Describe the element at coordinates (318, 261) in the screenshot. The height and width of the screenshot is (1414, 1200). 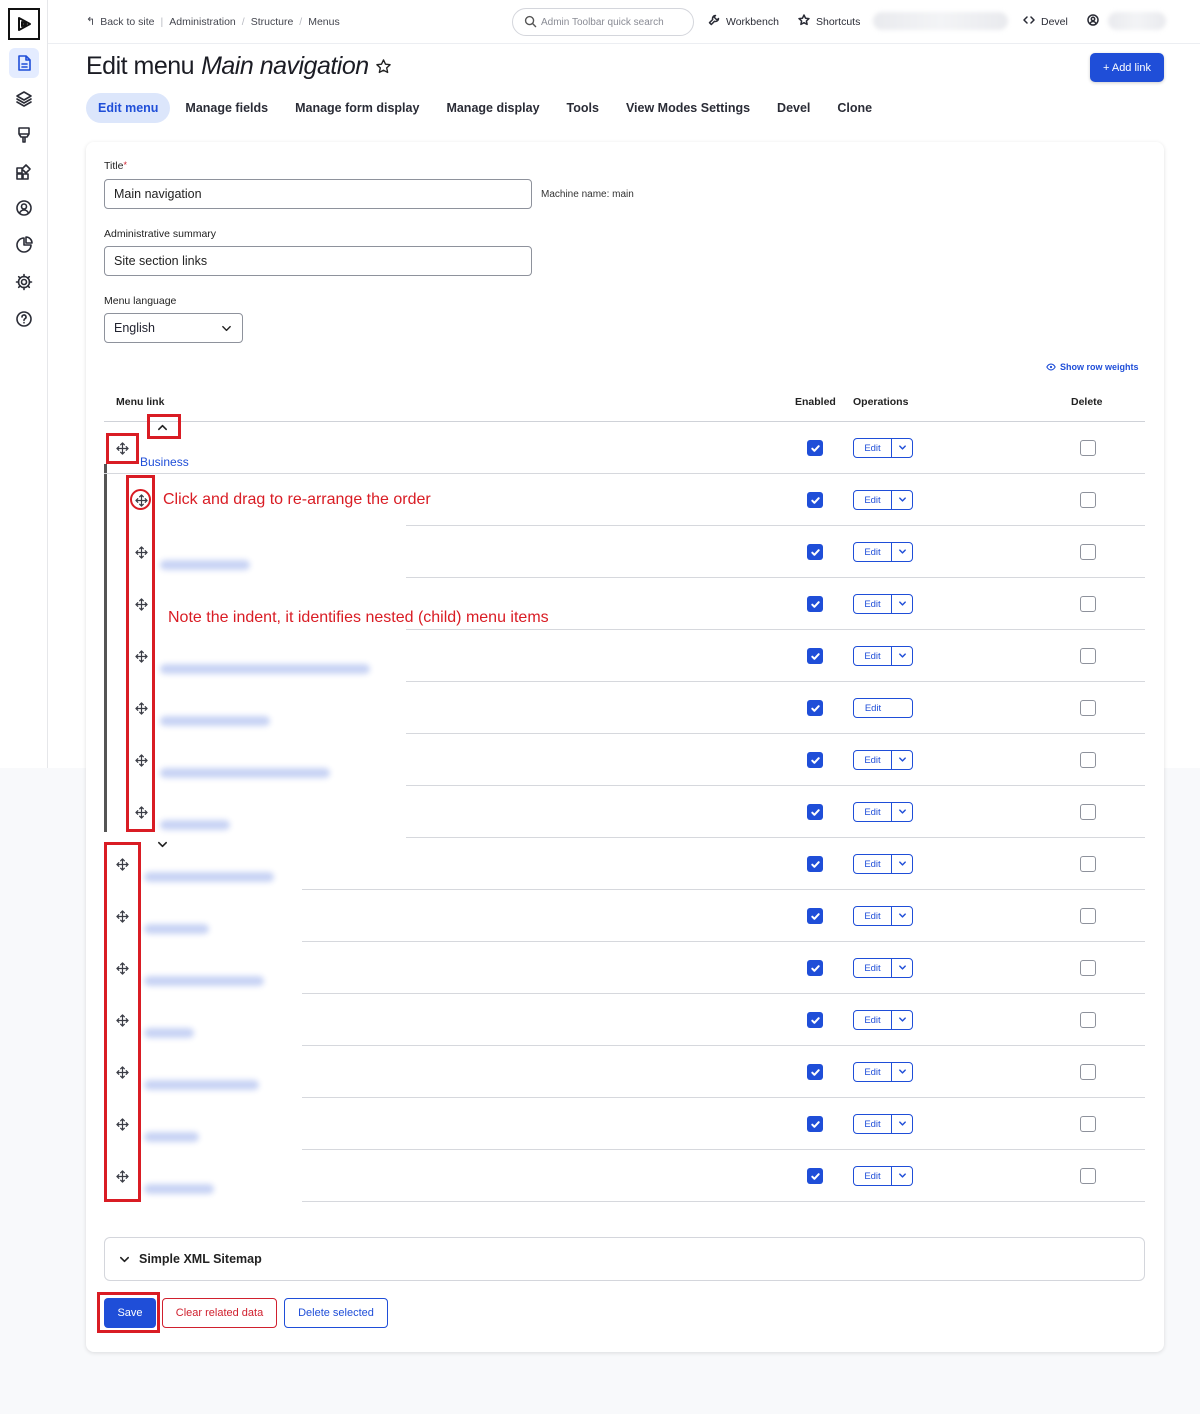
I see `summary-input: Site section links` at that location.